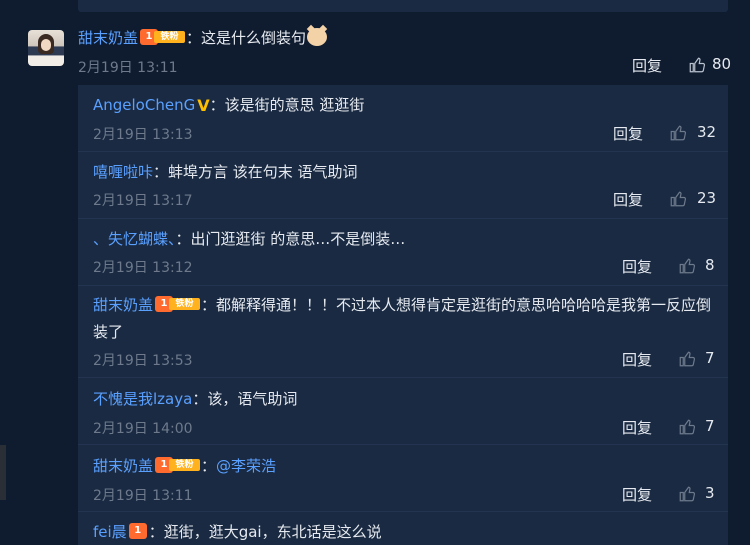 This screenshot has height=545, width=750. I want to click on like-count: 80, so click(722, 64).